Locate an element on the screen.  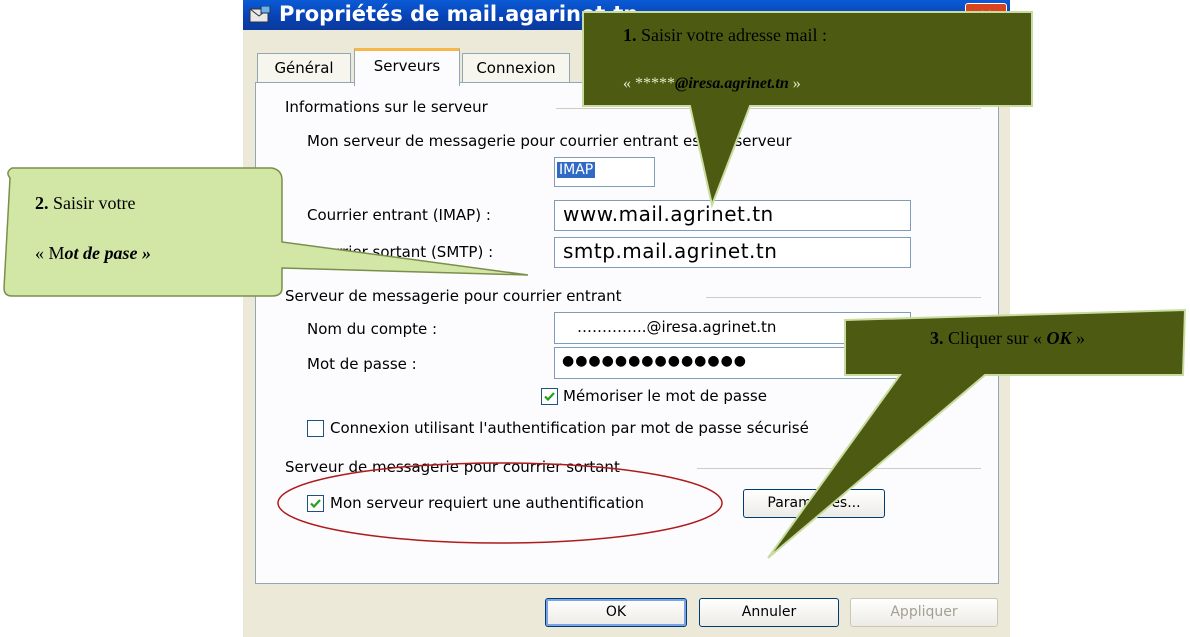
callout-1-line-1: 1. Saisir votre adresse mail : is located at coordinates (725, 35).